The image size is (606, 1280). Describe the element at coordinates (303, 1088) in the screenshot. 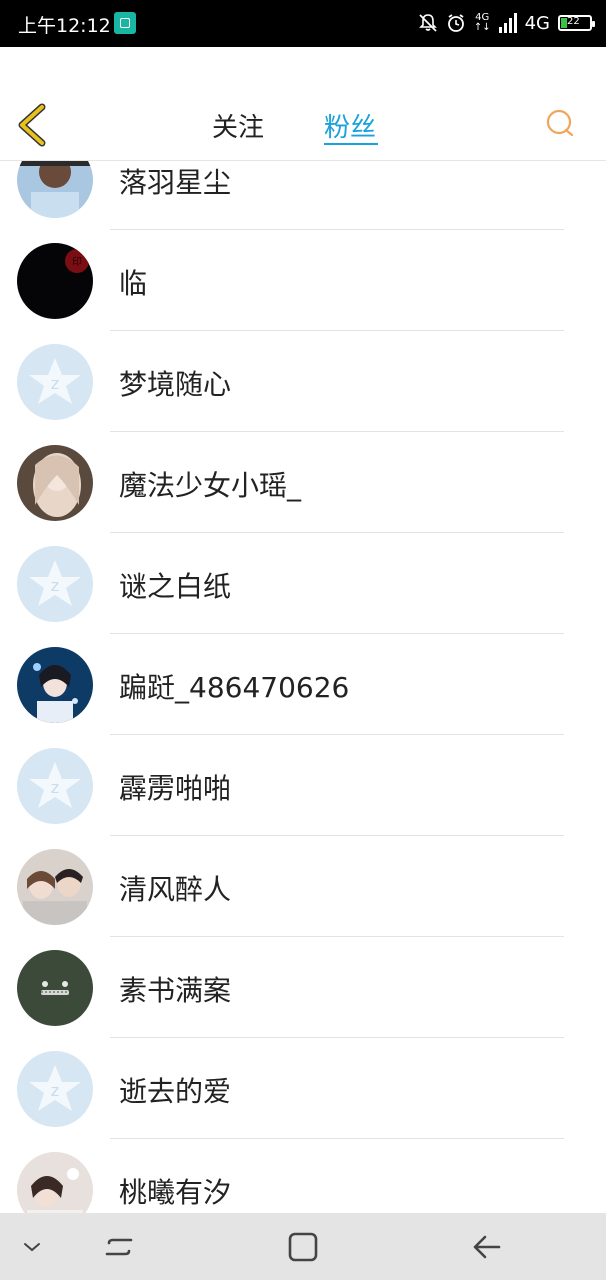

I see `list-item: z 逝去的爱` at that location.